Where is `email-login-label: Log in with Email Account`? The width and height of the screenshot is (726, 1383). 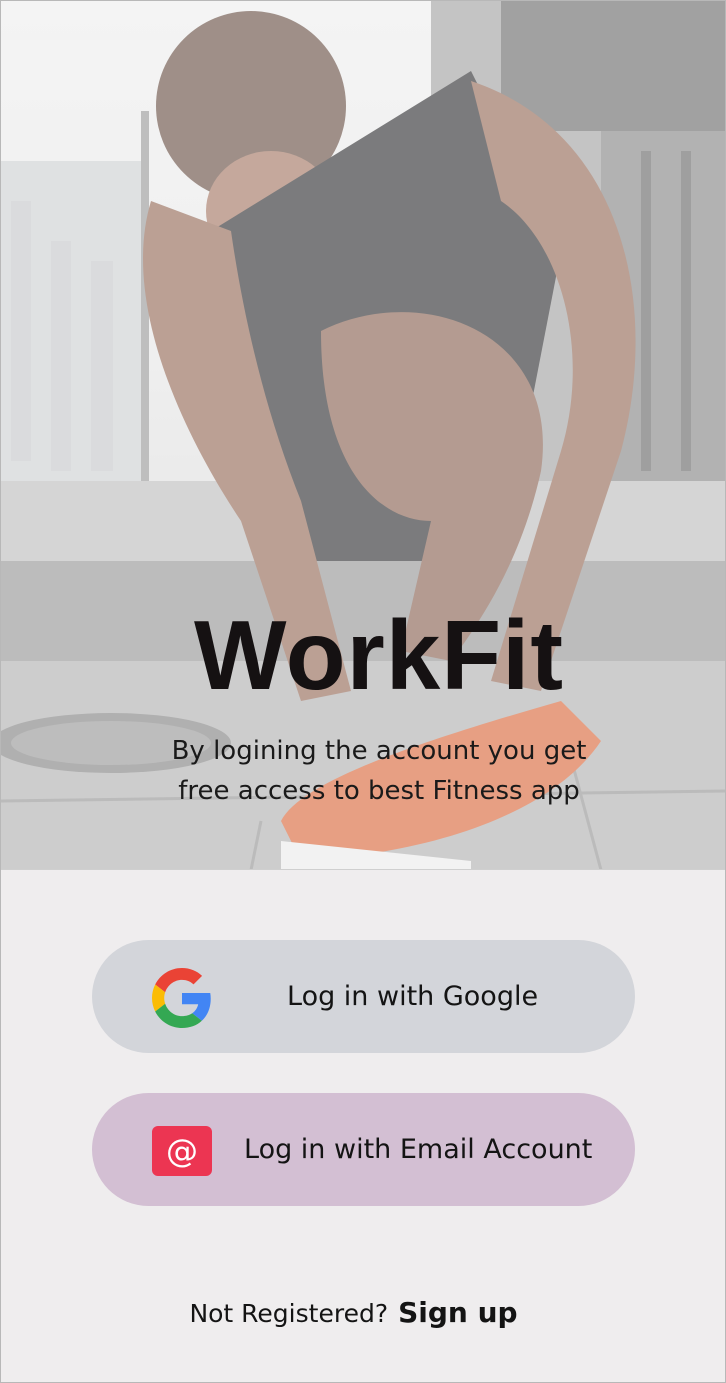 email-login-label: Log in with Email Account is located at coordinates (418, 1149).